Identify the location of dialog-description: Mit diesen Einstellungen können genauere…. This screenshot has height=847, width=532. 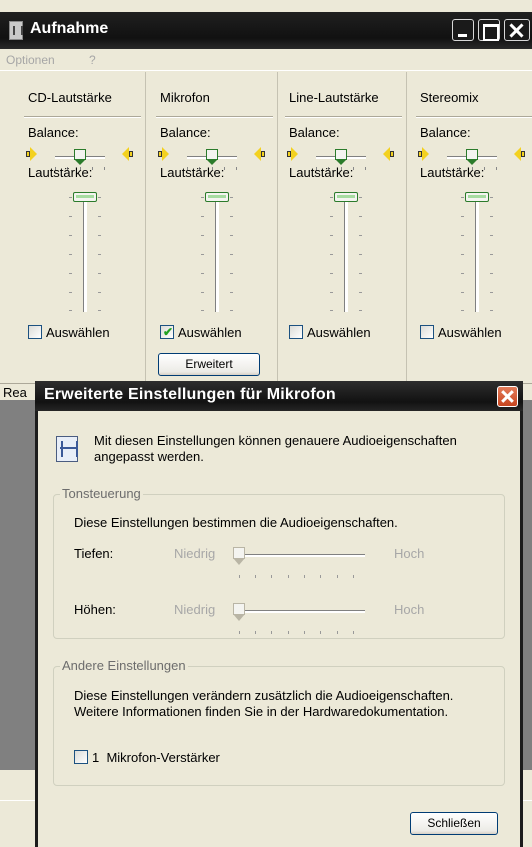
(275, 448).